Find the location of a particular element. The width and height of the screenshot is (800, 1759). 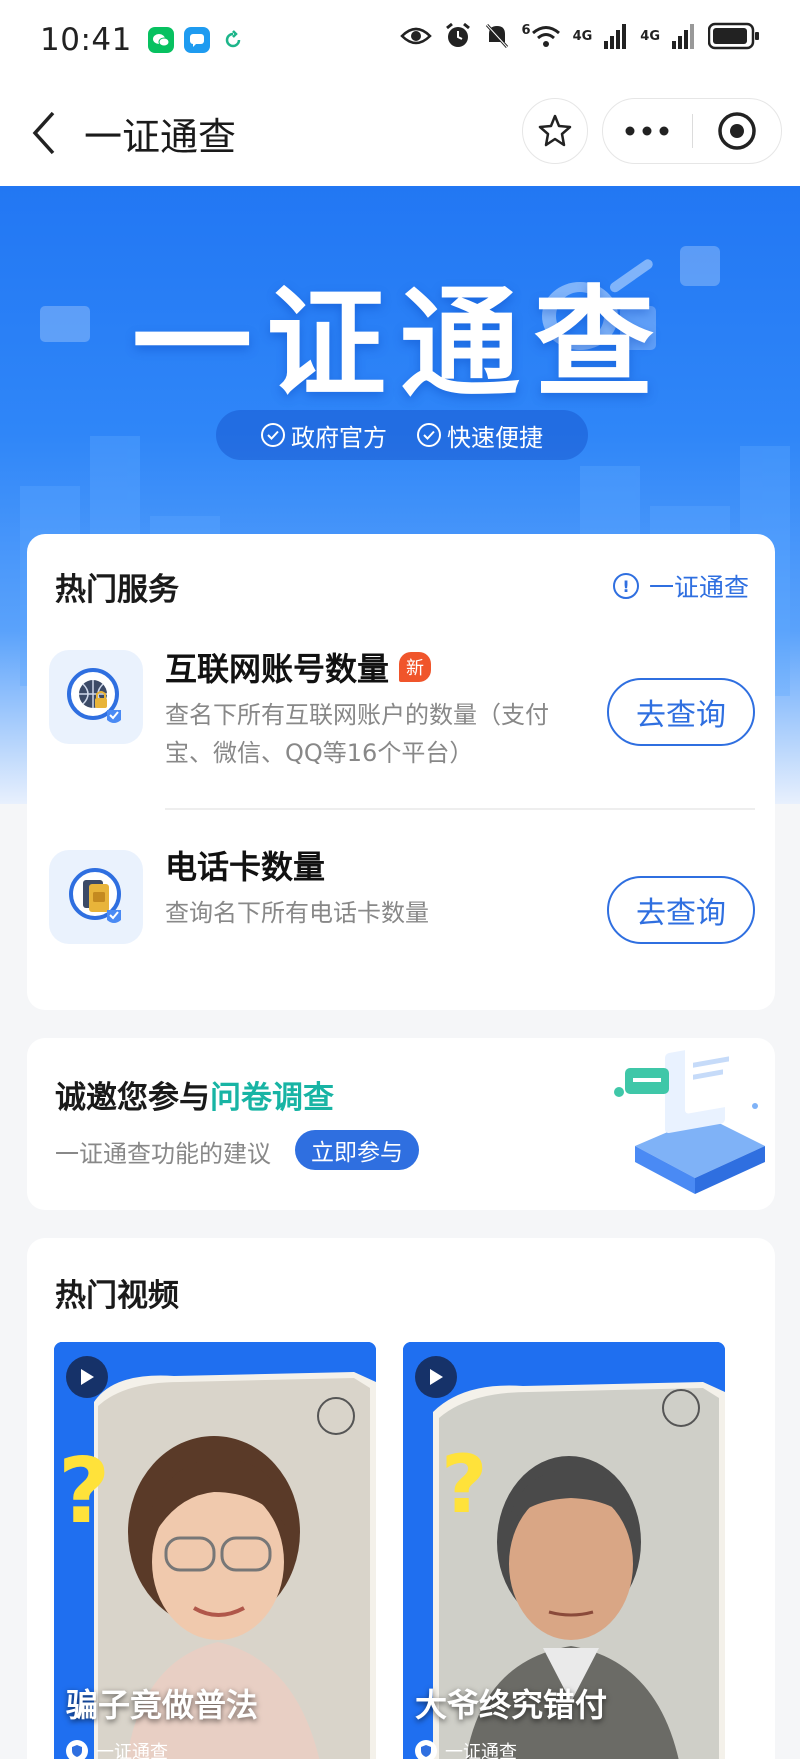

survey-card: 诚邀您参与问卷调查 一证通查功能的建议 立即参与 is located at coordinates (401, 1124).